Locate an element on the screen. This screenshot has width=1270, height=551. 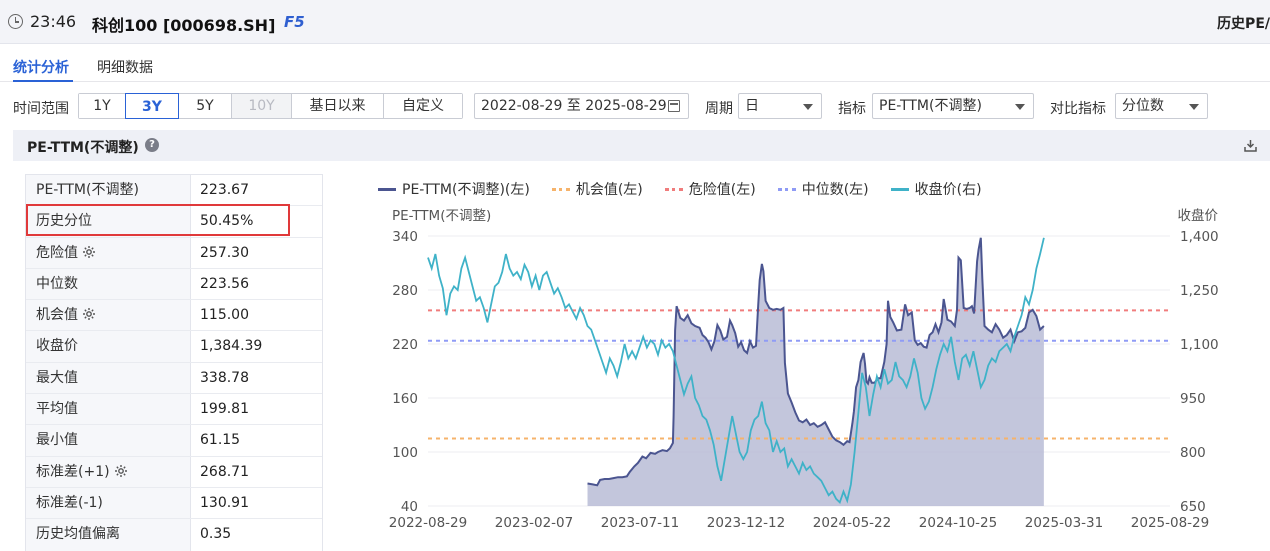
range-since-base-button: 基日以来 is located at coordinates (338, 106).